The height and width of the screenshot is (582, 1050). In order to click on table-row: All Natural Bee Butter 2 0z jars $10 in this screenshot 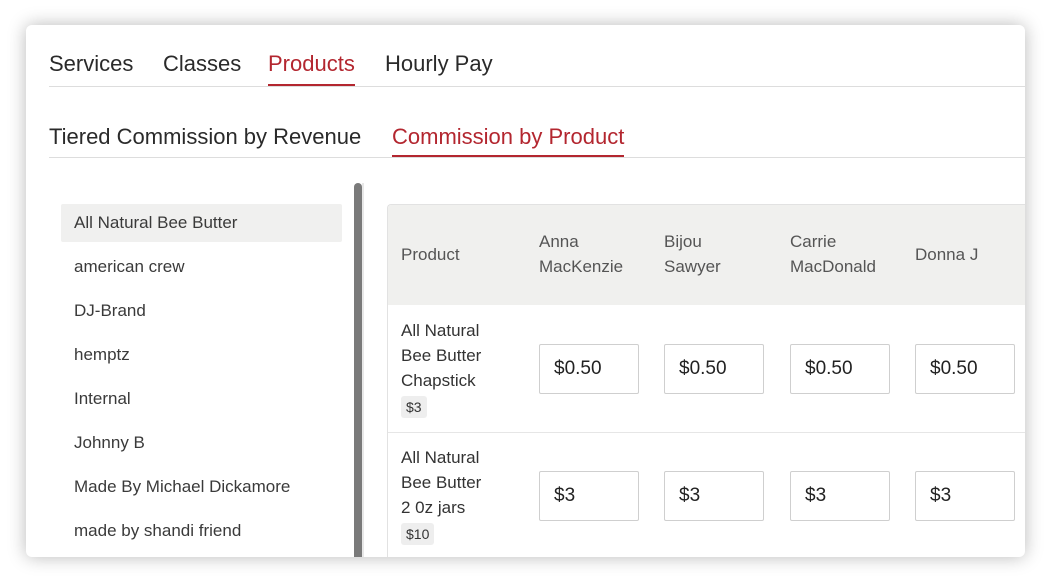, I will do `click(706, 495)`.